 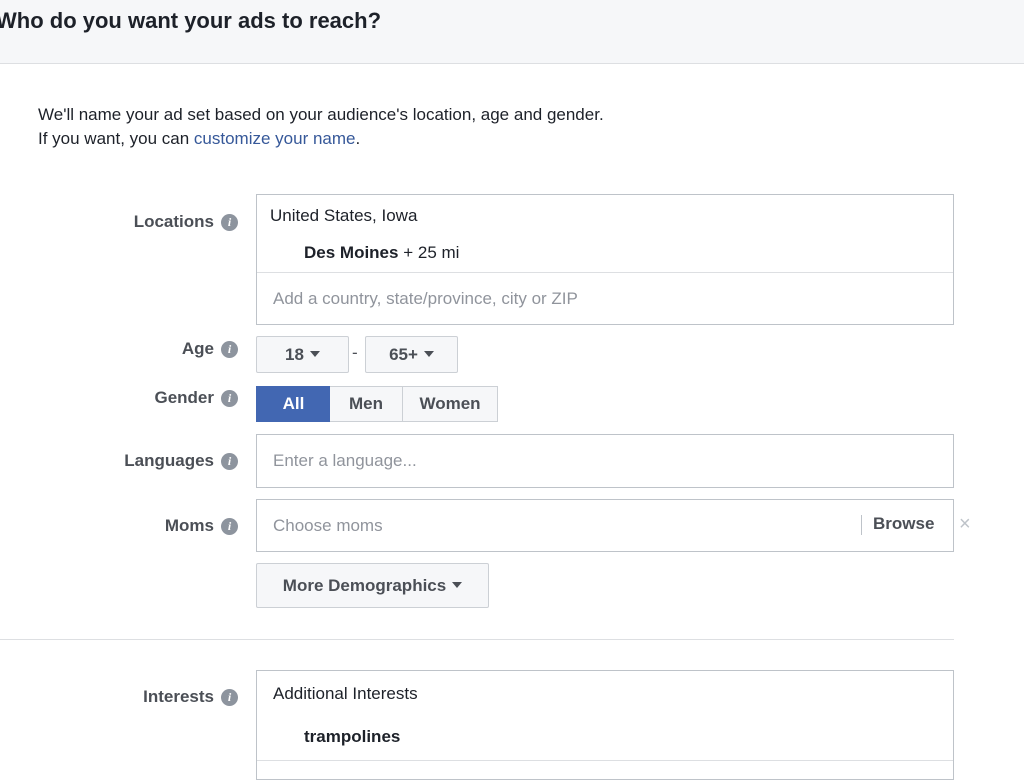 What do you see at coordinates (294, 354) in the screenshot?
I see `age-min-value: 18` at bounding box center [294, 354].